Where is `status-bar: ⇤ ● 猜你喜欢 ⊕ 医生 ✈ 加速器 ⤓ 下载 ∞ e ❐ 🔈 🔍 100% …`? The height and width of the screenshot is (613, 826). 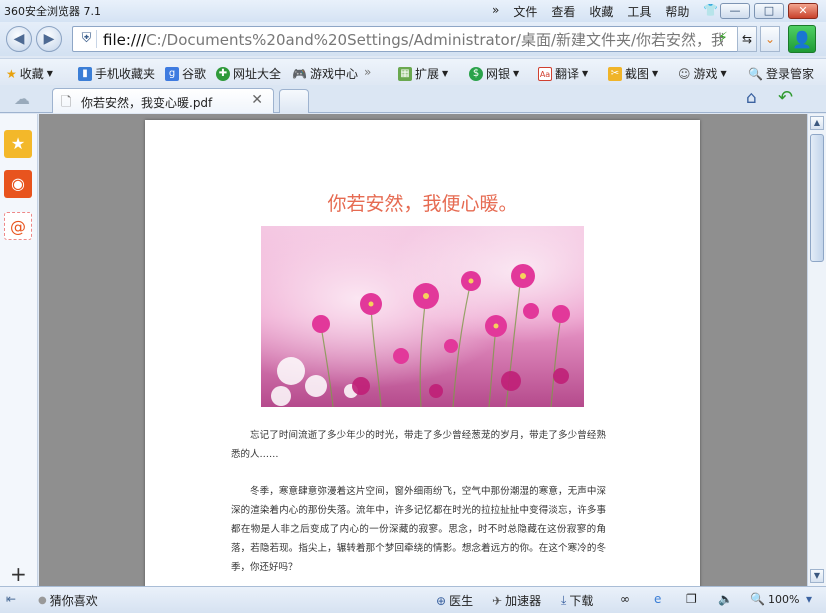
status-bar: ⇤ ● 猜你喜欢 ⊕ 医生 ✈ 加速器 ⤓ 下载 ∞ e ❐ 🔈 🔍 100% … is located at coordinates (413, 599).